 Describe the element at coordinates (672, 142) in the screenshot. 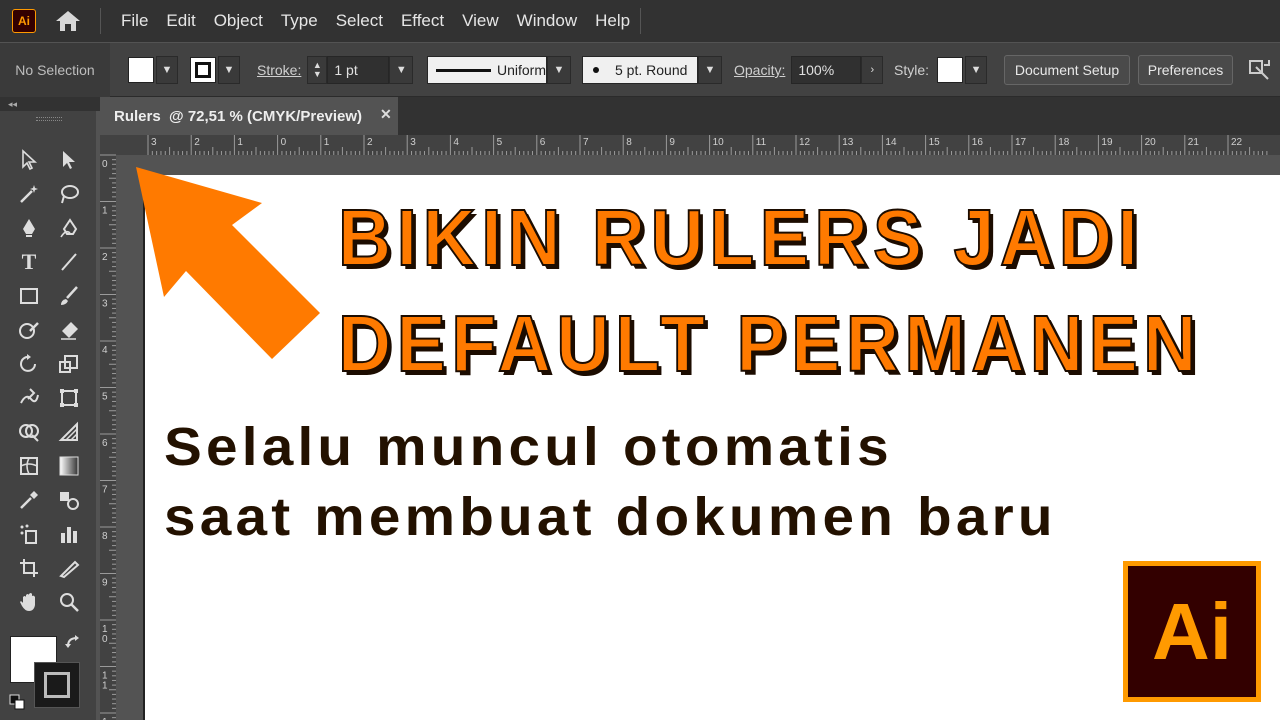

I see `ruler-label: 9` at that location.